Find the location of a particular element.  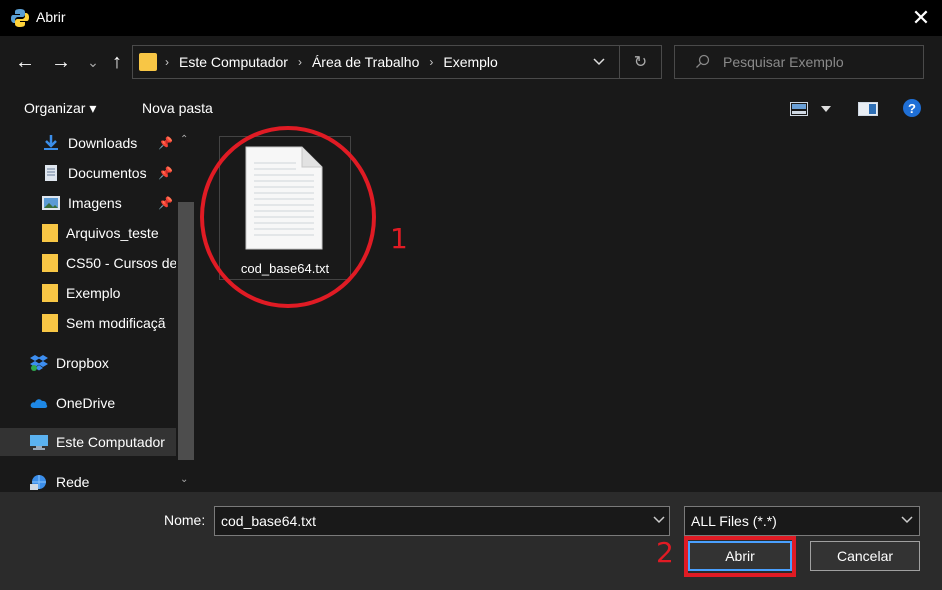

sidebar-item-dropbox: Dropbox is located at coordinates (88, 363).